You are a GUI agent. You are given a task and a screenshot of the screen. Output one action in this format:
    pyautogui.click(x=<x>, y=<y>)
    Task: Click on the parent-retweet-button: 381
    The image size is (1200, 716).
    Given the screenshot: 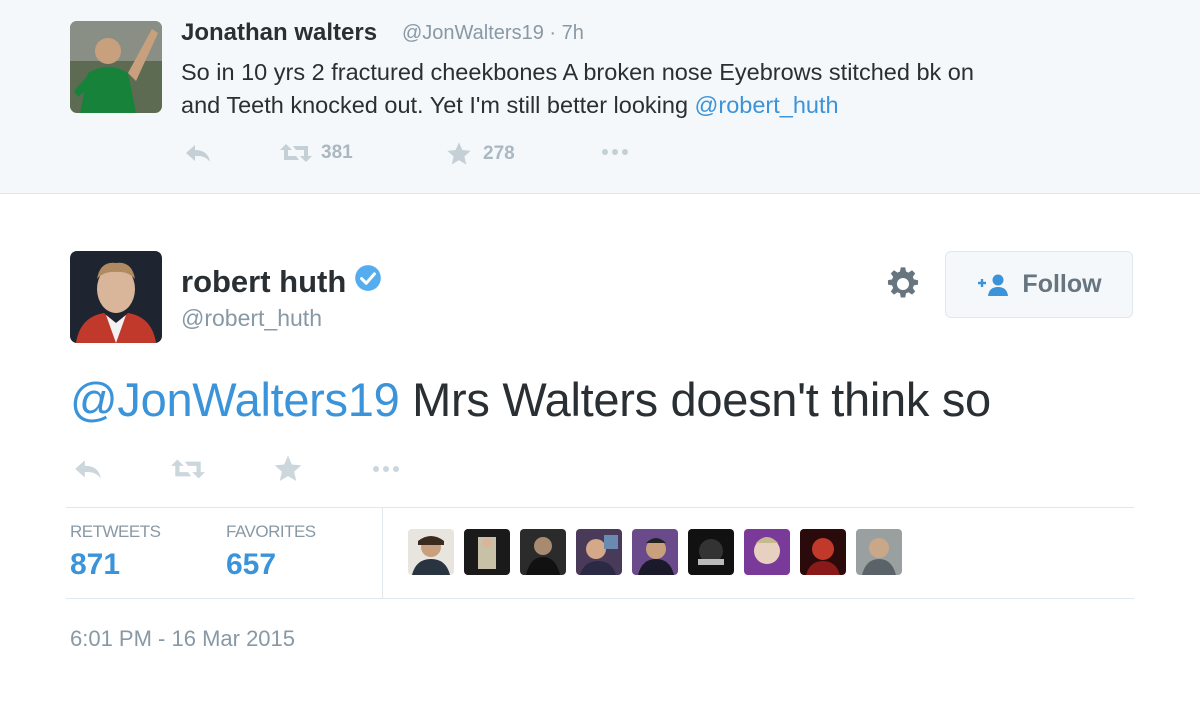 What is the action you would take?
    pyautogui.click(x=316, y=153)
    